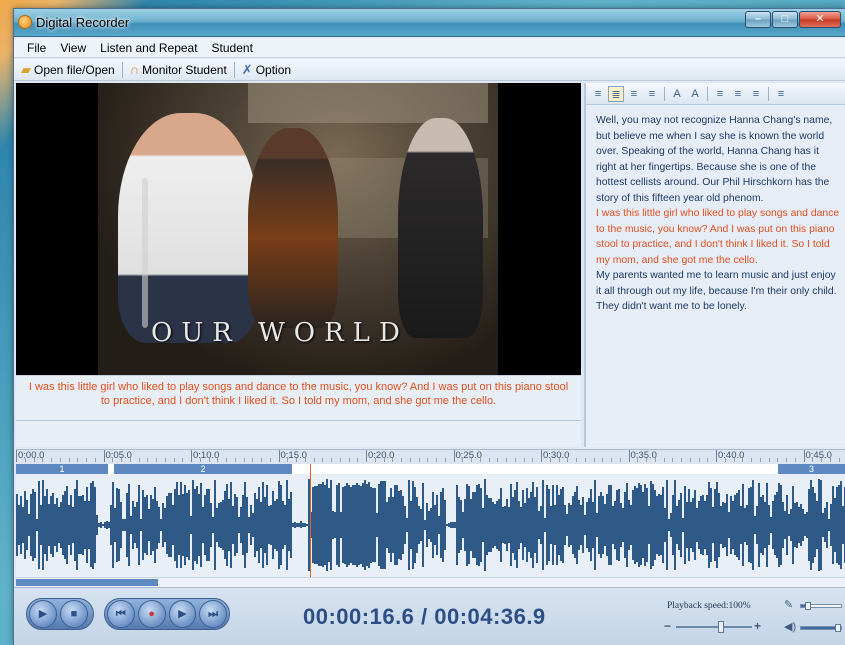  Describe the element at coordinates (818, 455) in the screenshot. I see `timeline-tick-label: 0:45.0` at that location.